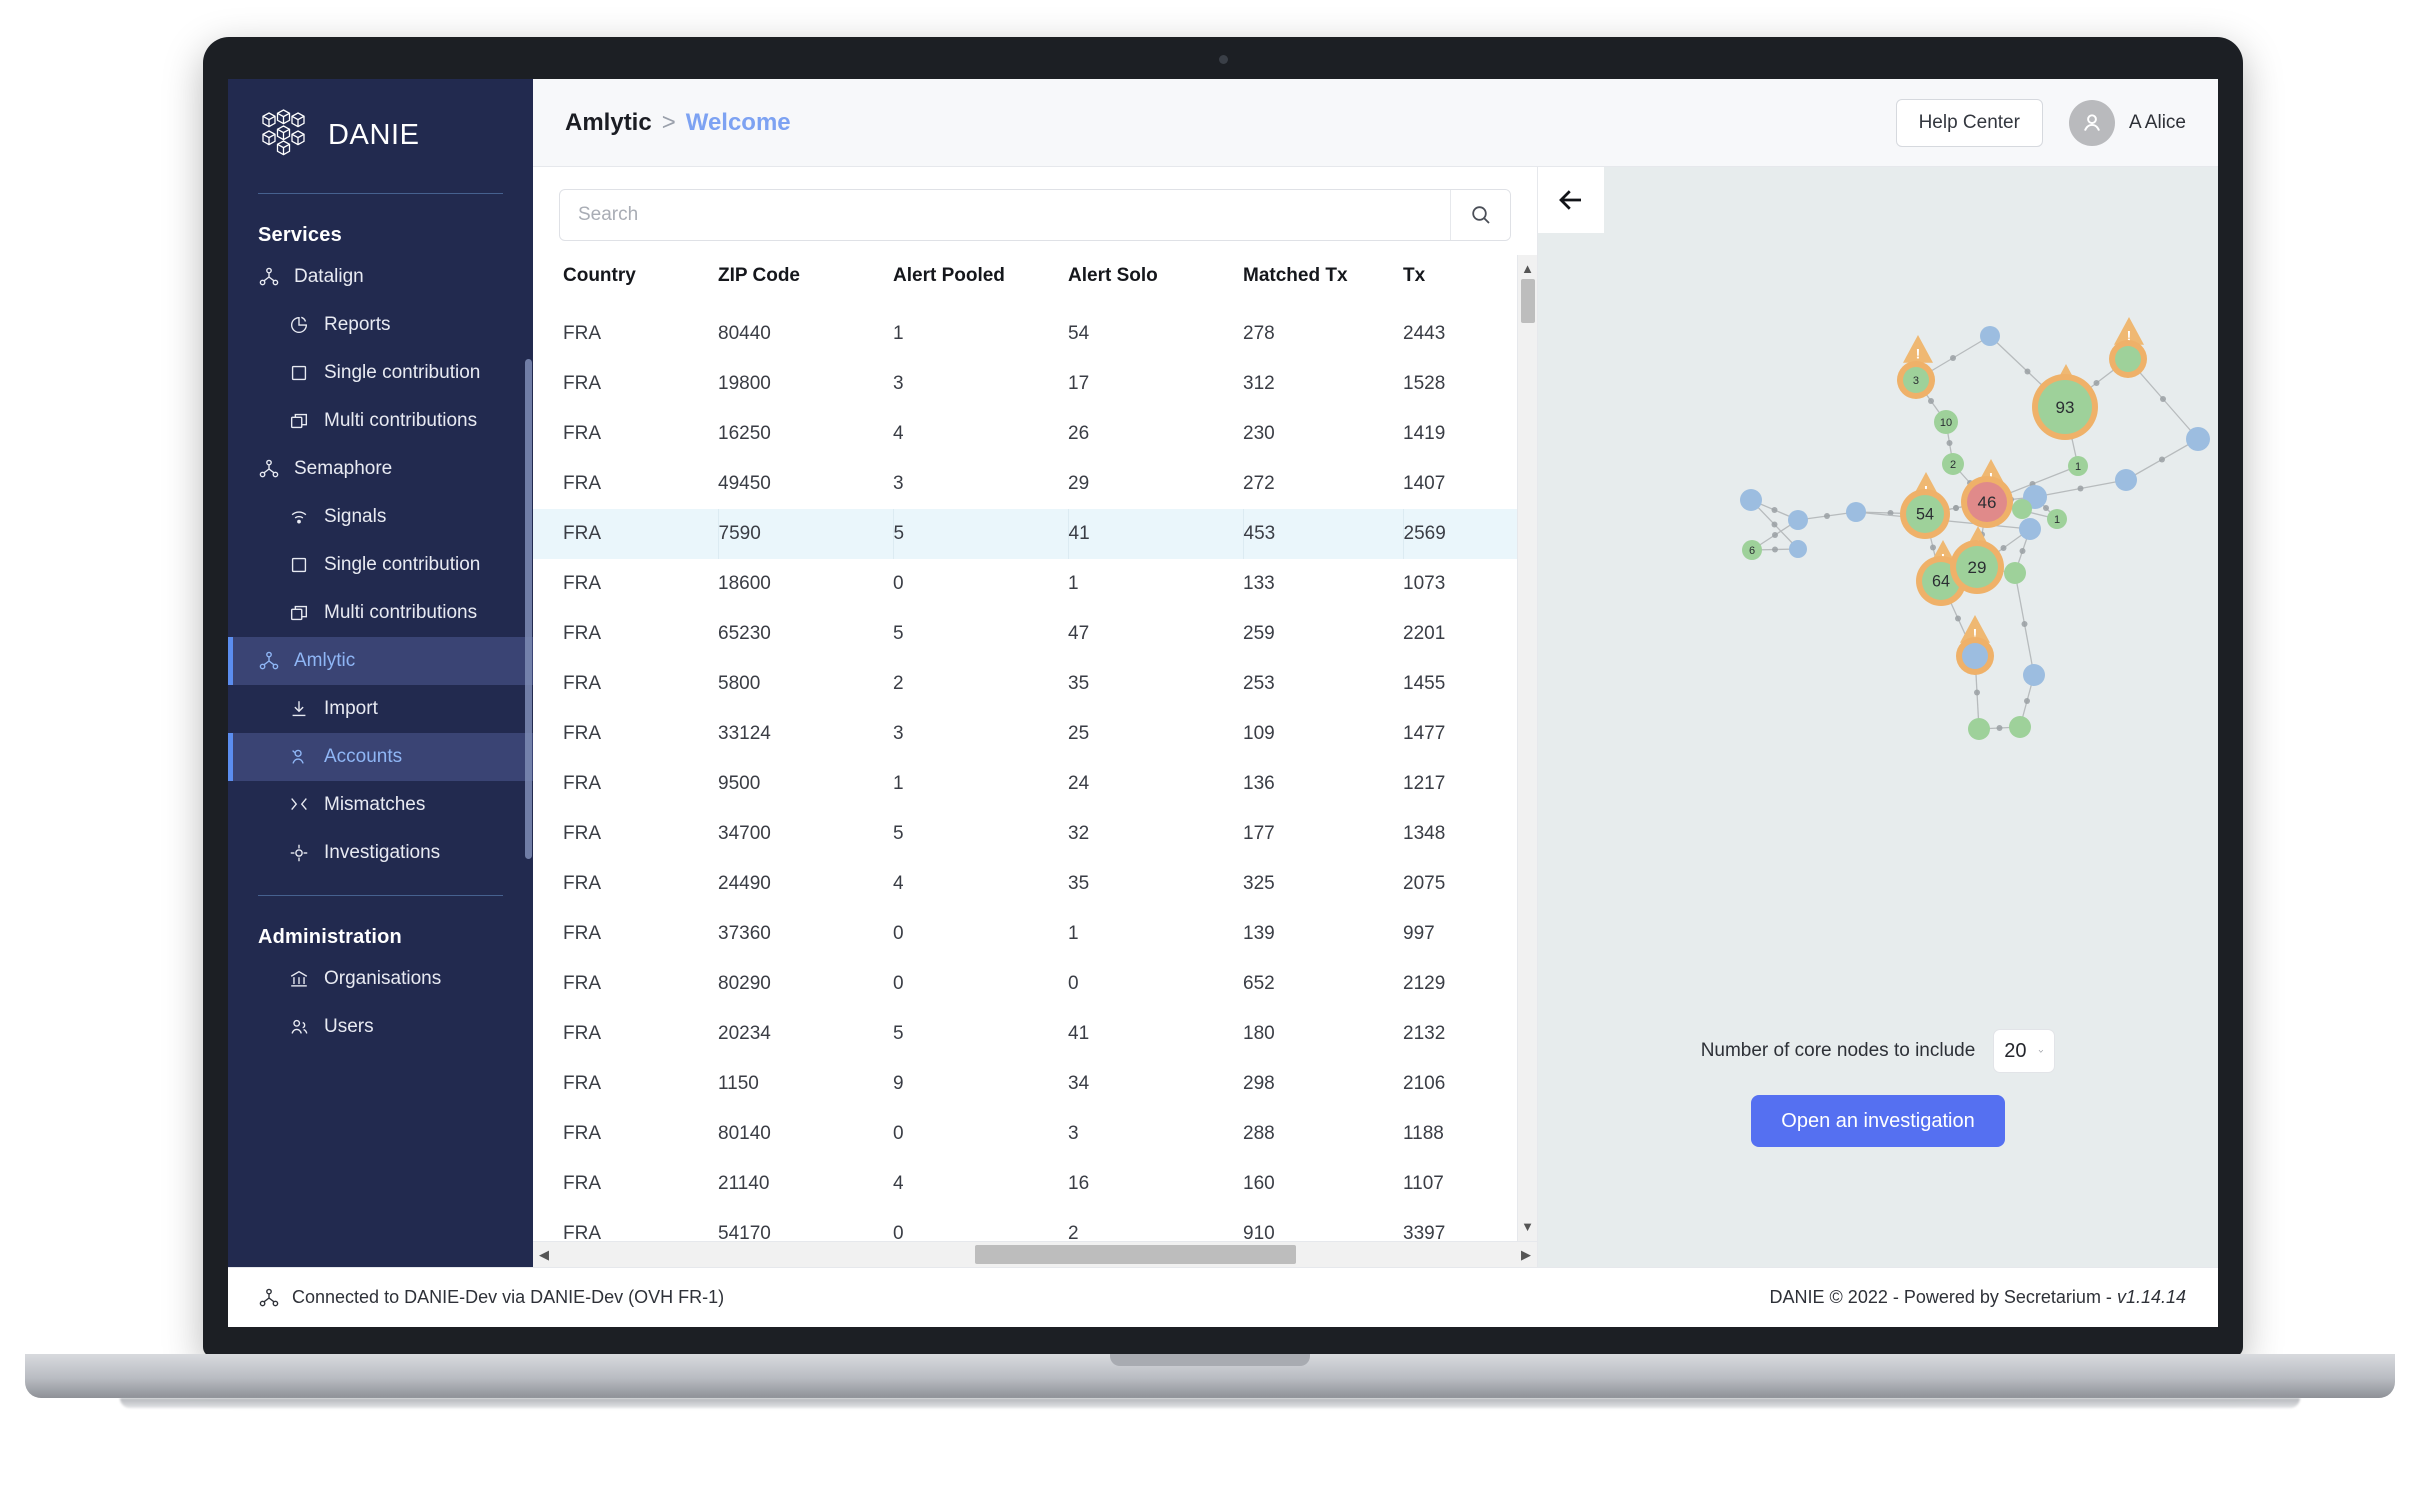 This screenshot has height=1499, width=2416. What do you see at coordinates (380, 805) in the screenshot?
I see `sidebar-item-mismatches: Mismatches` at bounding box center [380, 805].